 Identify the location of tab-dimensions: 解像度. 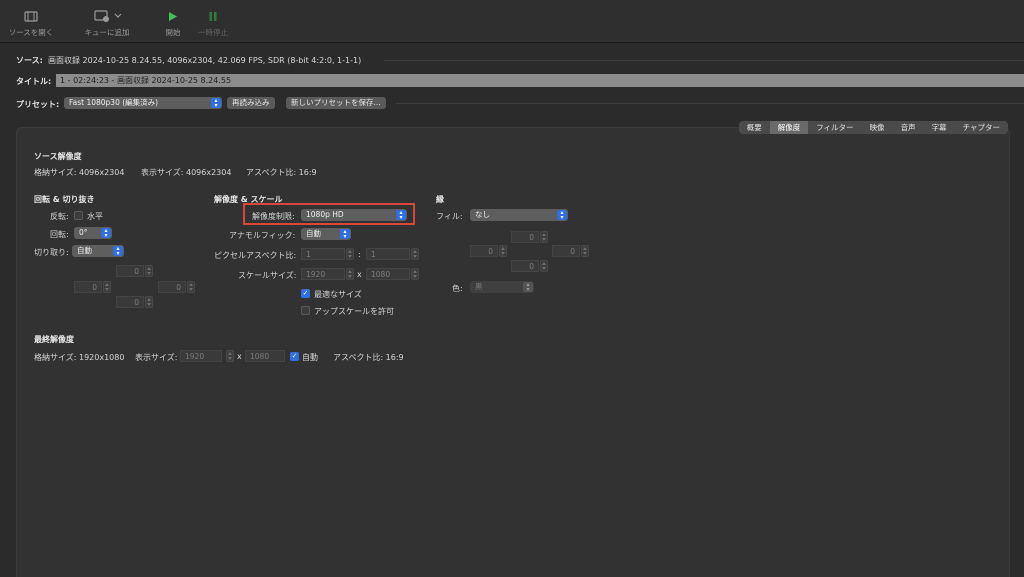
(789, 127).